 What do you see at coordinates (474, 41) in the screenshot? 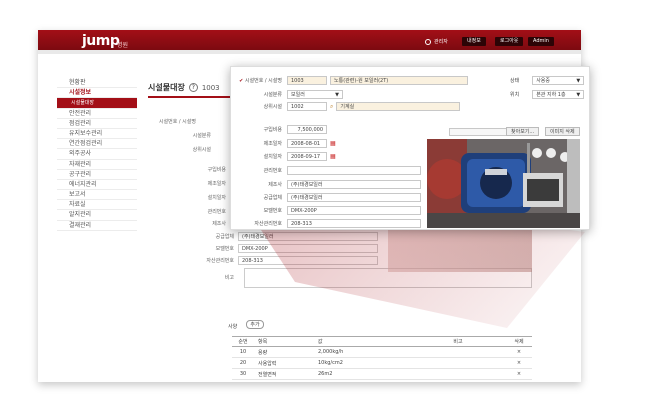
I see `my-info-button: 내정보` at bounding box center [474, 41].